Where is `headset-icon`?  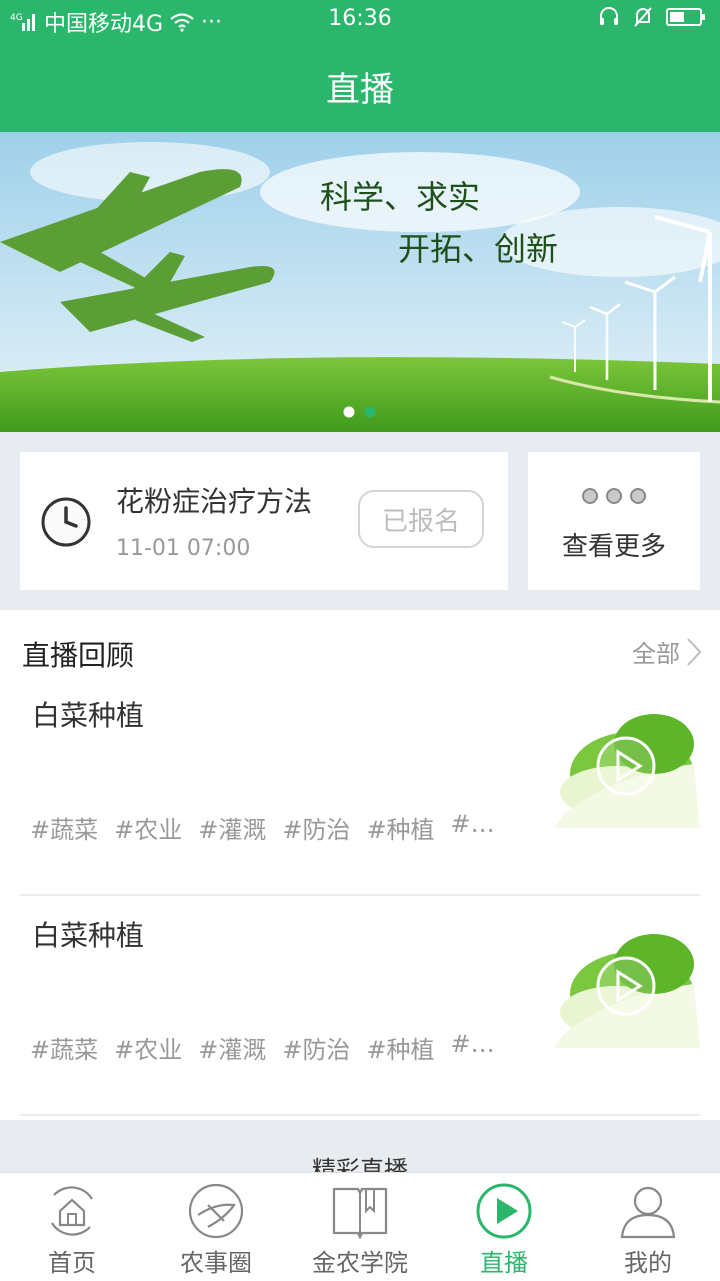 headset-icon is located at coordinates (609, 16).